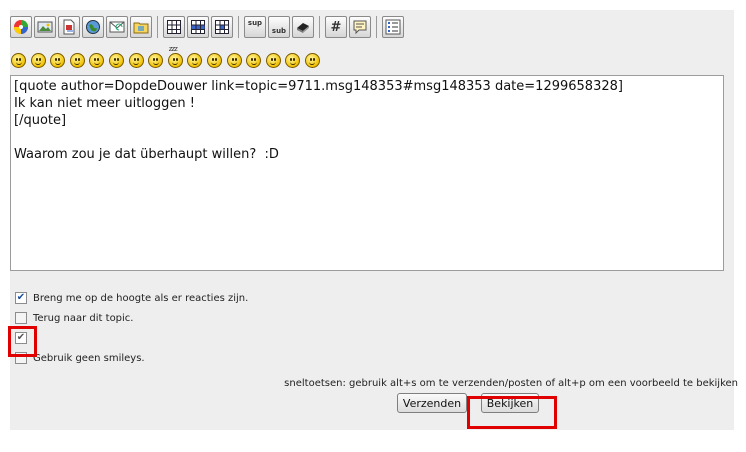 The height and width of the screenshot is (452, 746). I want to click on shadow-button, so click(303, 27).